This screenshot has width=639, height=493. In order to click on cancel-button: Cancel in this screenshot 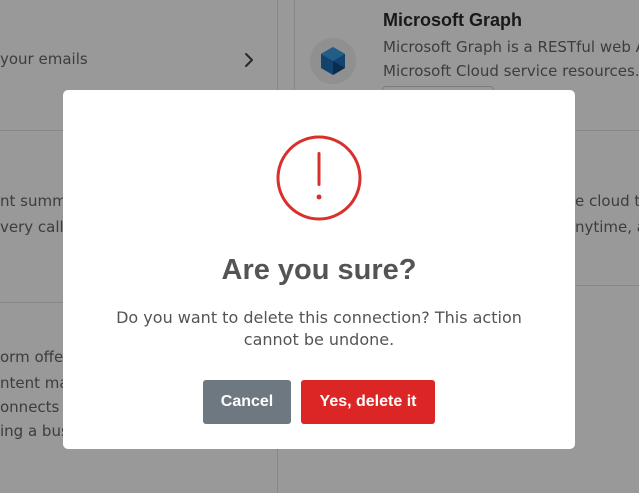, I will do `click(247, 402)`.